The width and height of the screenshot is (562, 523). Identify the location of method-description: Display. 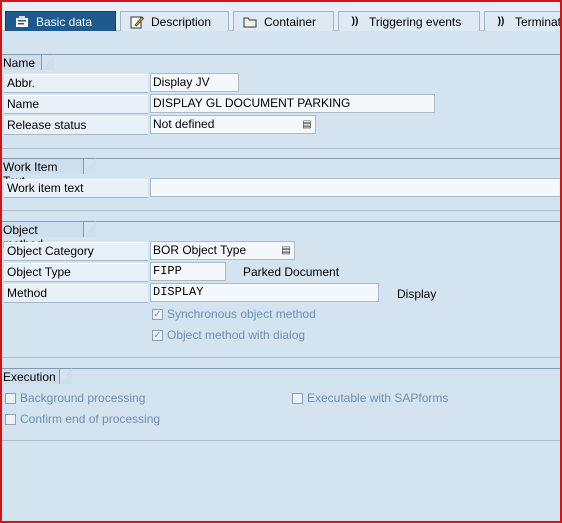
(417, 294).